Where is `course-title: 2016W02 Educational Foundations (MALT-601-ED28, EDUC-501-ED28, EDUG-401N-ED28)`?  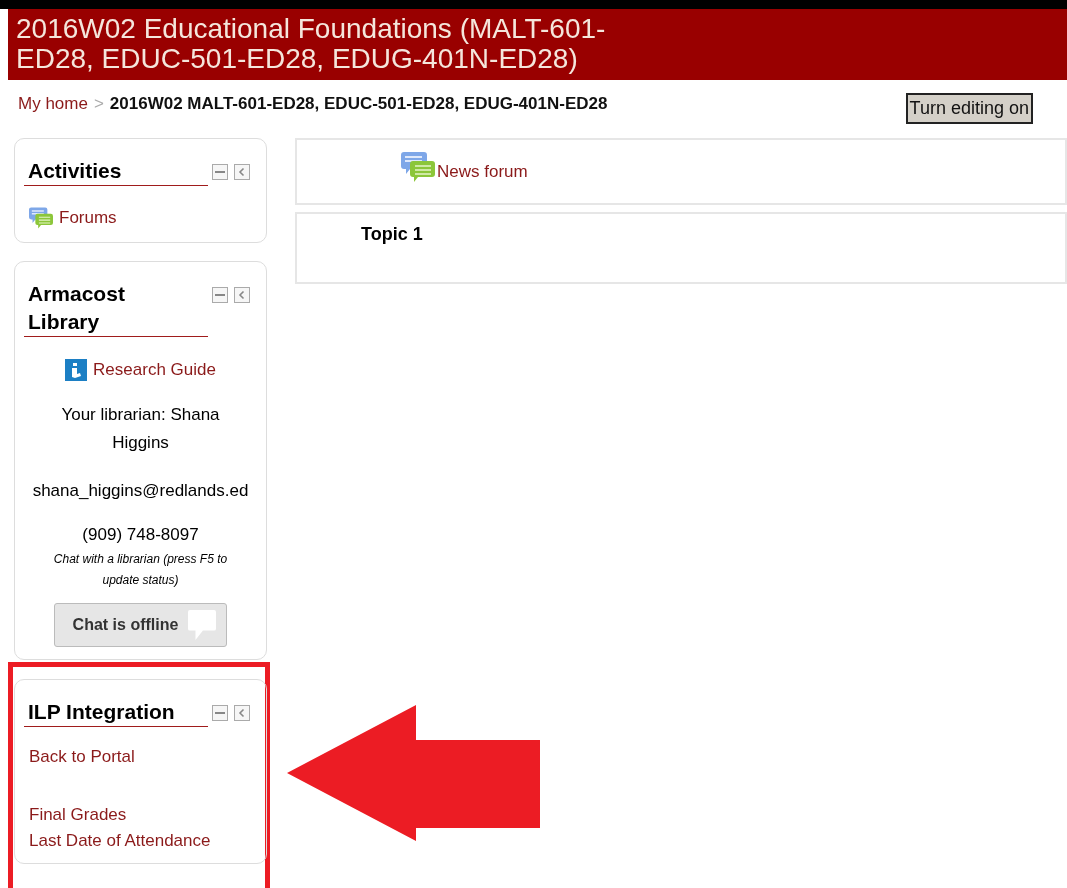
course-title: 2016W02 Educational Foundations (MALT-601-ED28, EDUC-501-ED28, EDUG-401N-ED28) is located at coordinates (311, 44).